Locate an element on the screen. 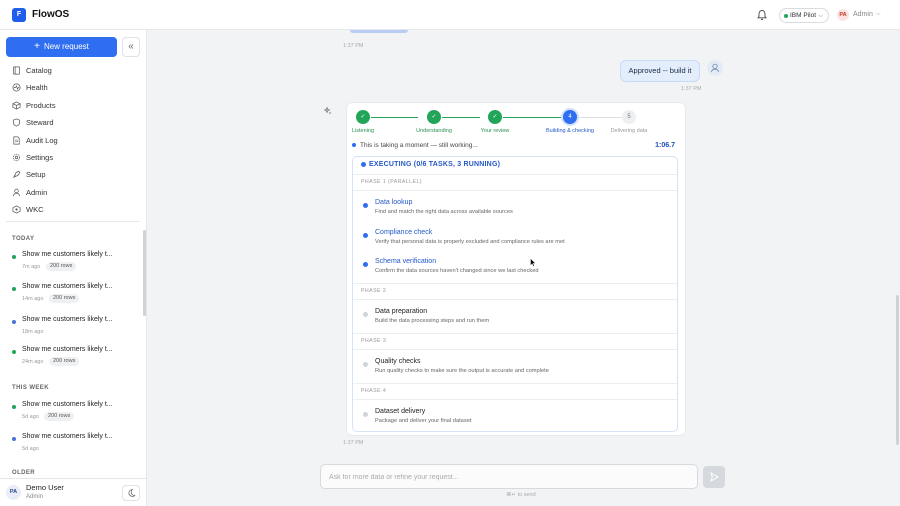  sidebar-scrollbar is located at coordinates (144, 273).